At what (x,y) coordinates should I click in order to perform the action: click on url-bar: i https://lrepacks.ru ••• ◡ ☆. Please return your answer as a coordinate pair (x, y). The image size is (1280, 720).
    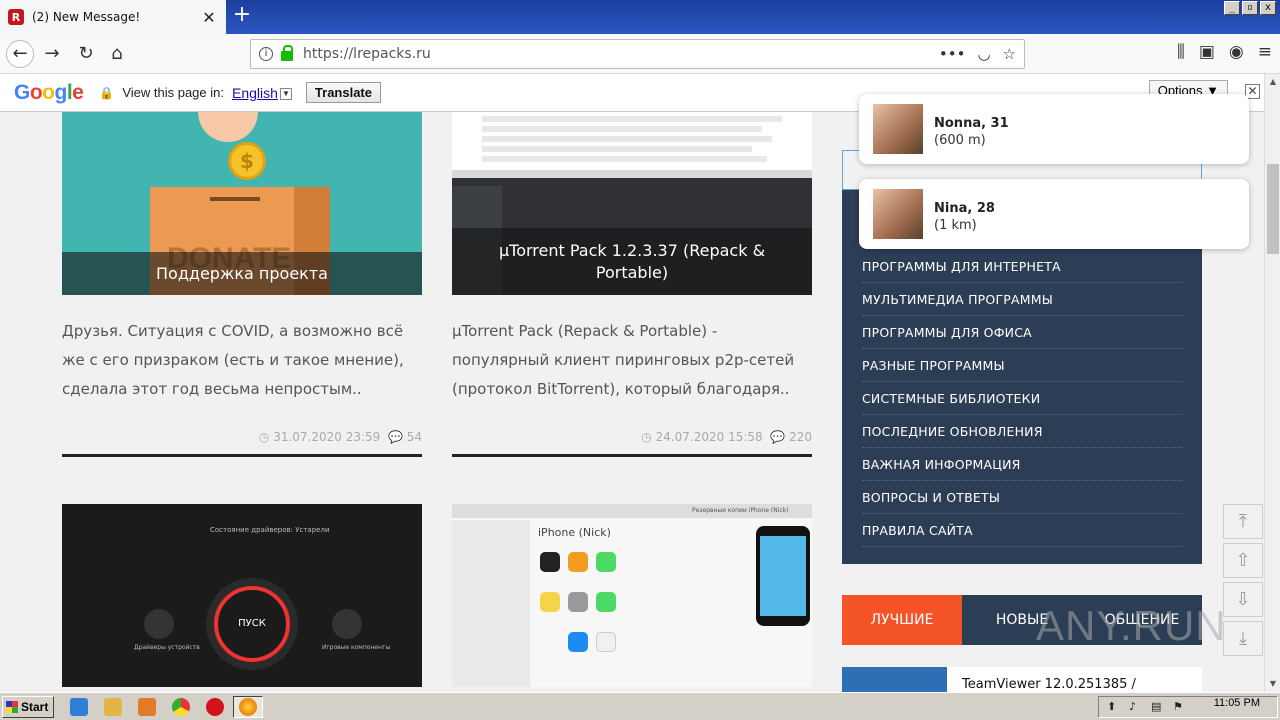
    Looking at the image, I should click on (637, 54).